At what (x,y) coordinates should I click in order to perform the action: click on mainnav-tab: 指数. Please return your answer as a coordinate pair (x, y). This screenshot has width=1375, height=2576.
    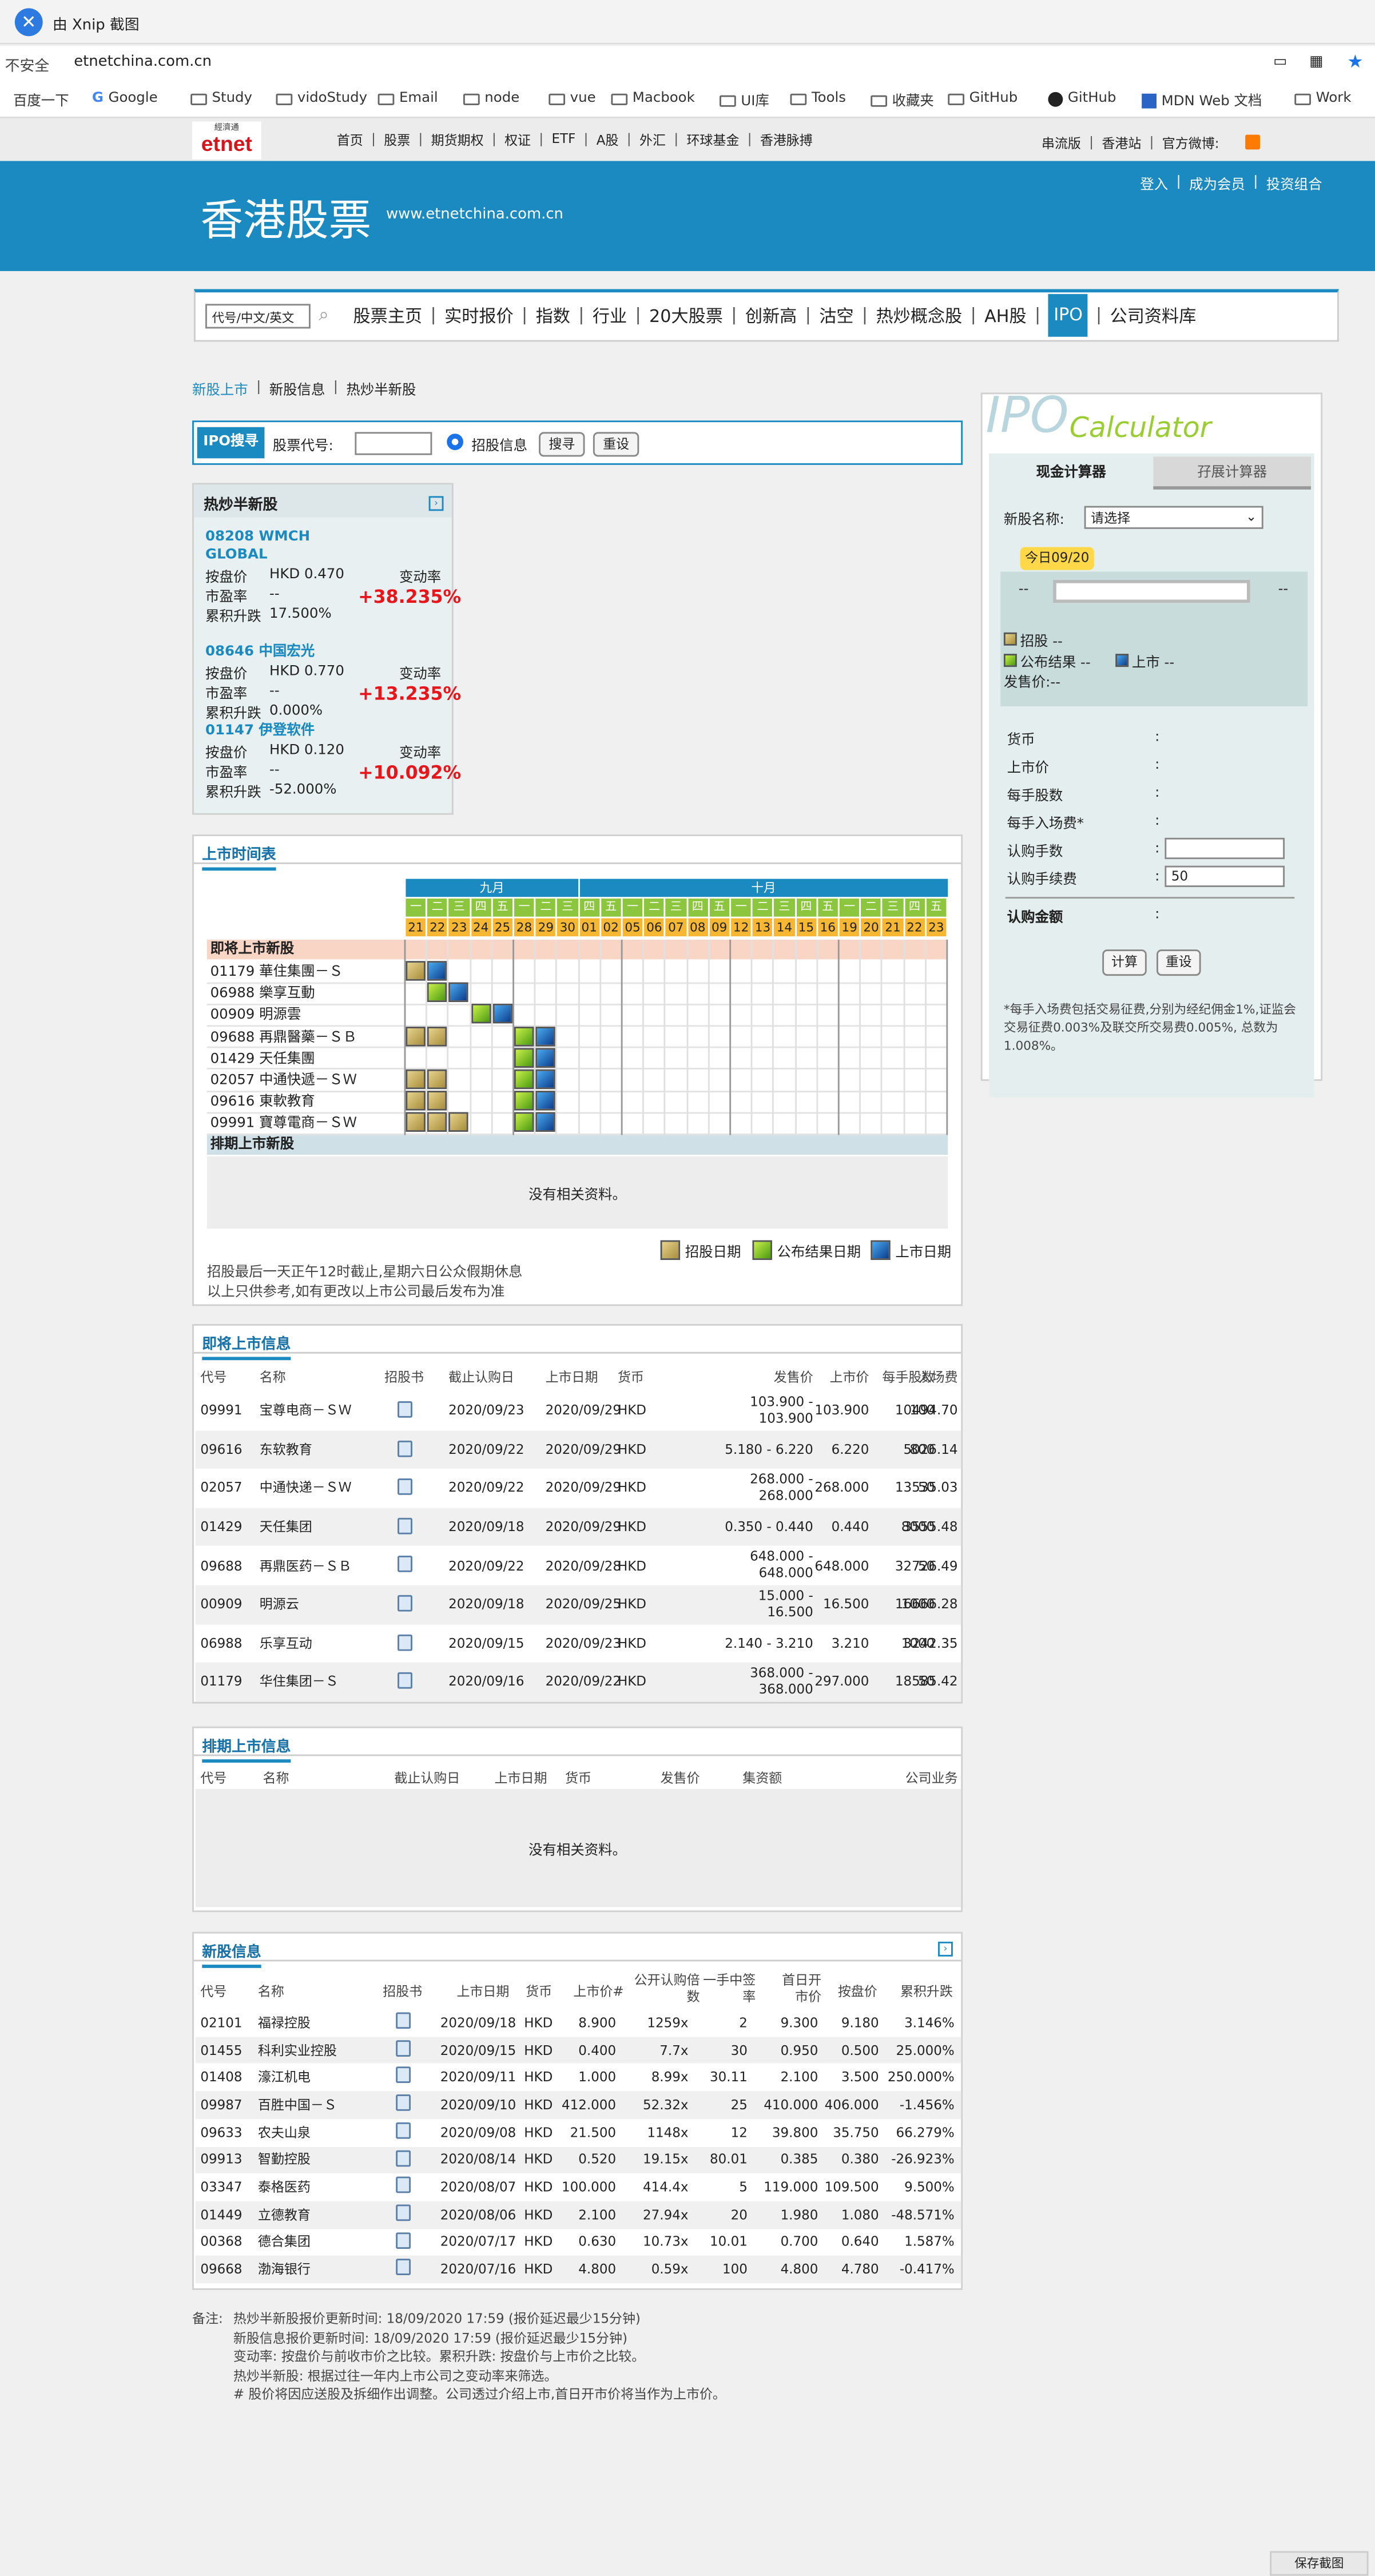
    Looking at the image, I should click on (553, 315).